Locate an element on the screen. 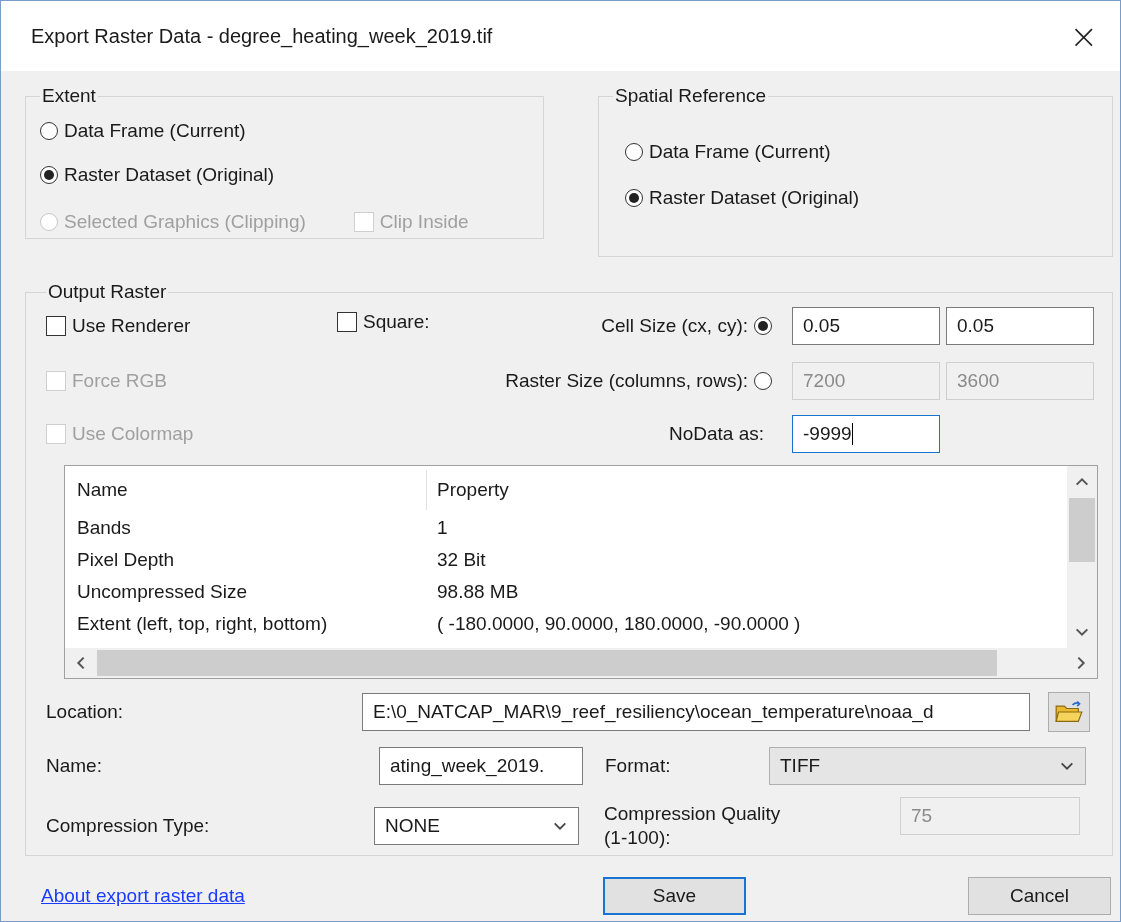  group-label: Output Raster is located at coordinates (107, 292).